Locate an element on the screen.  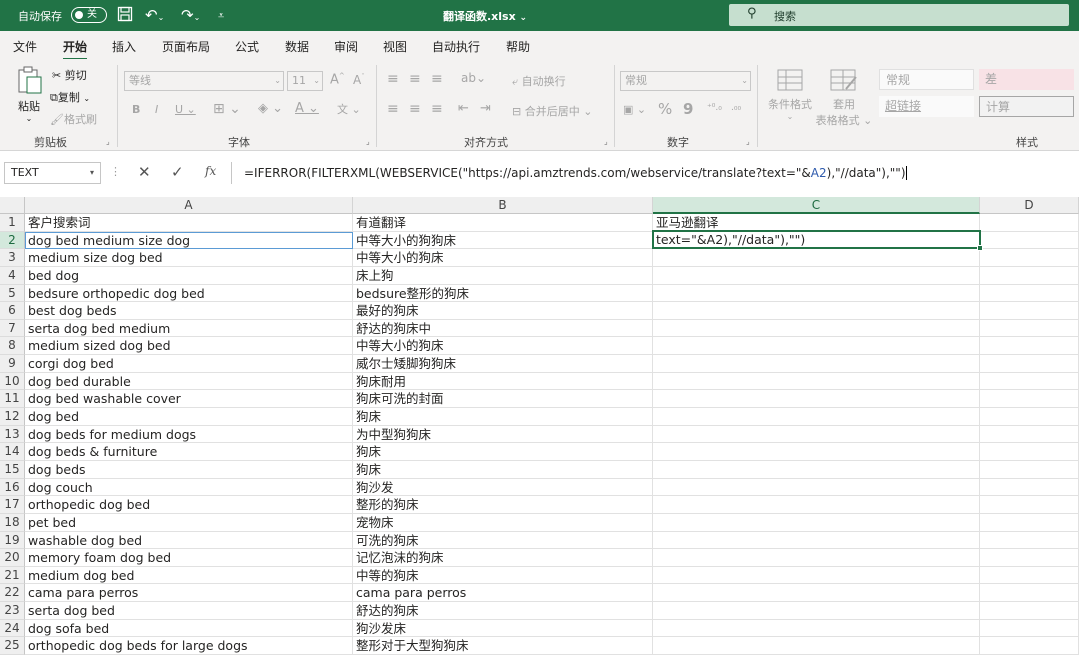
cell-a: orthopedic dog bed is located at coordinates (189, 505).